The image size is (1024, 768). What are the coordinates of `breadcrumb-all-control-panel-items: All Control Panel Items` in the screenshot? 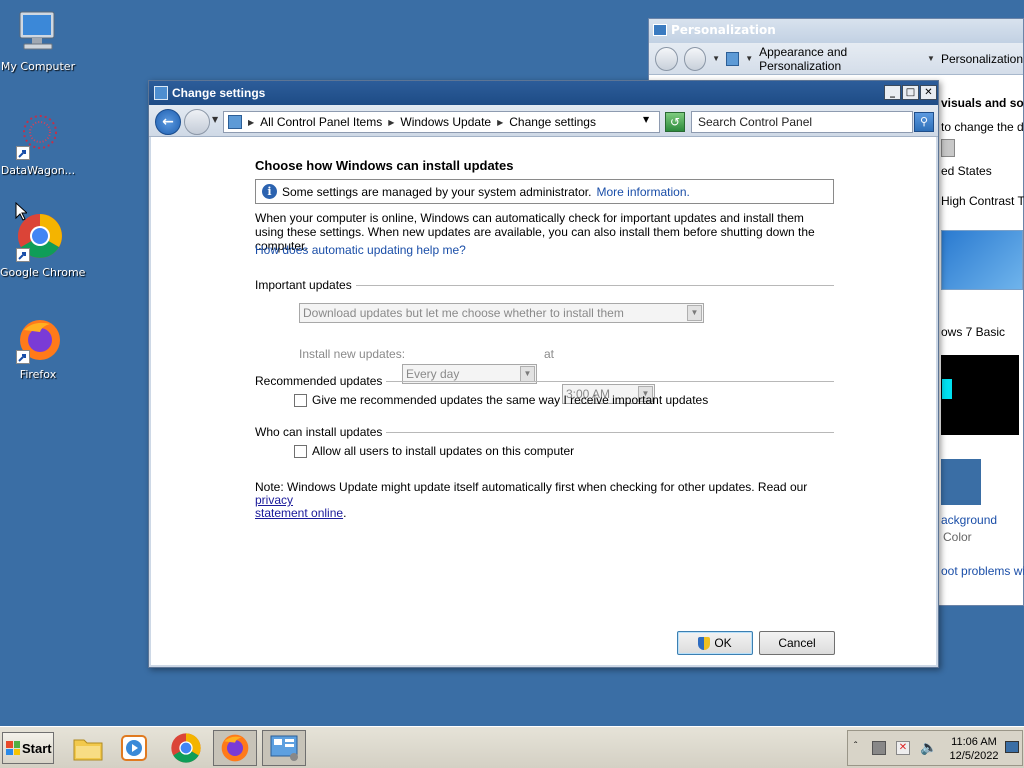 It's located at (321, 122).